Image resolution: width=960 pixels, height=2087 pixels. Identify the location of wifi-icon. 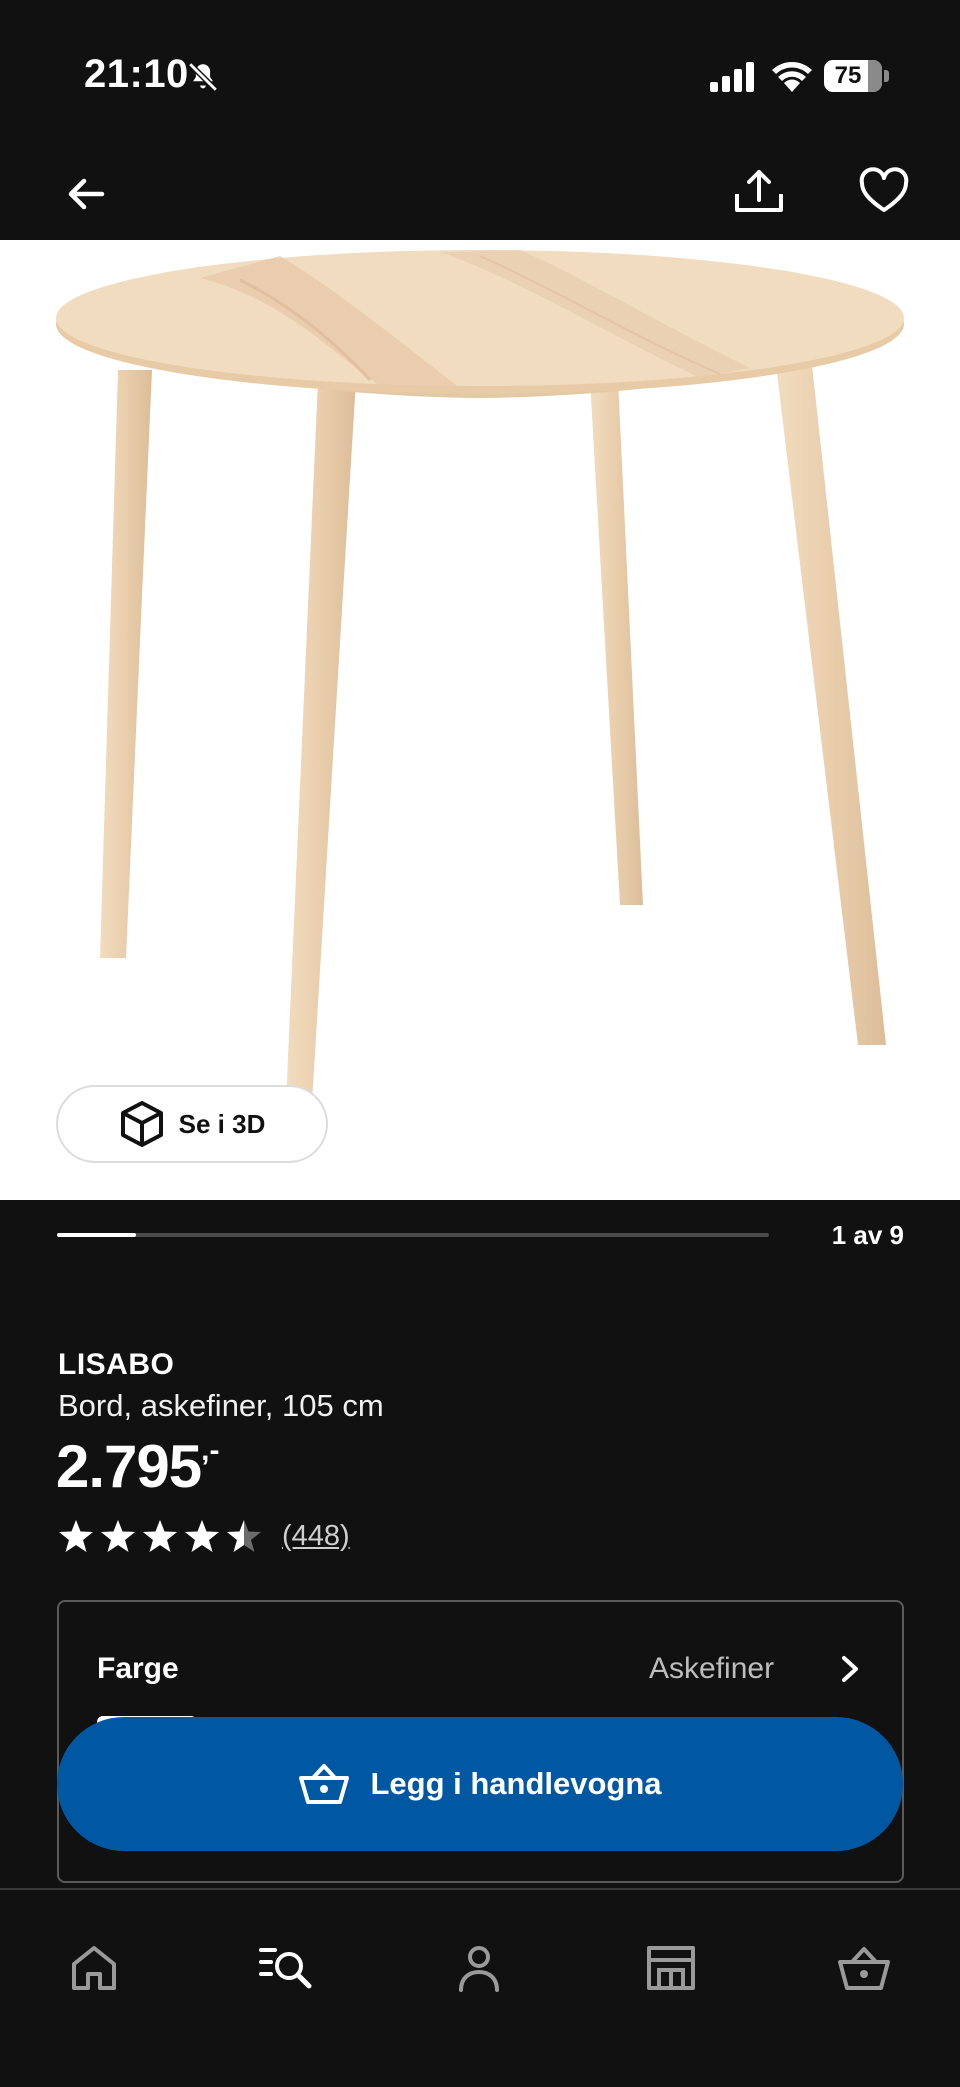
(792, 77).